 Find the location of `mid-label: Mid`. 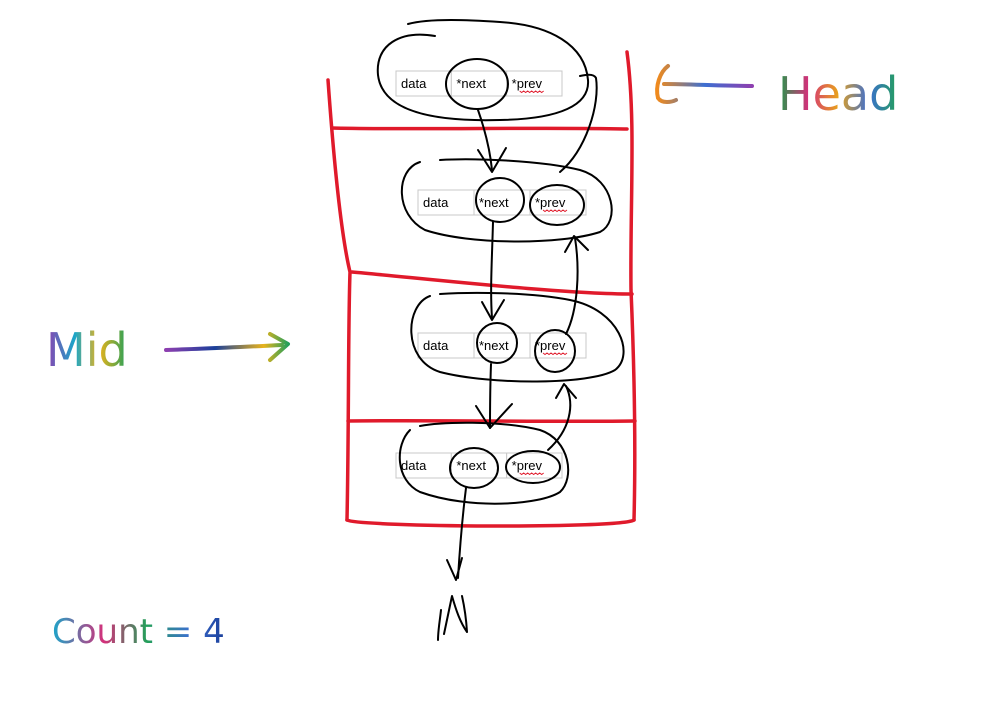

mid-label: Mid is located at coordinates (87, 350).